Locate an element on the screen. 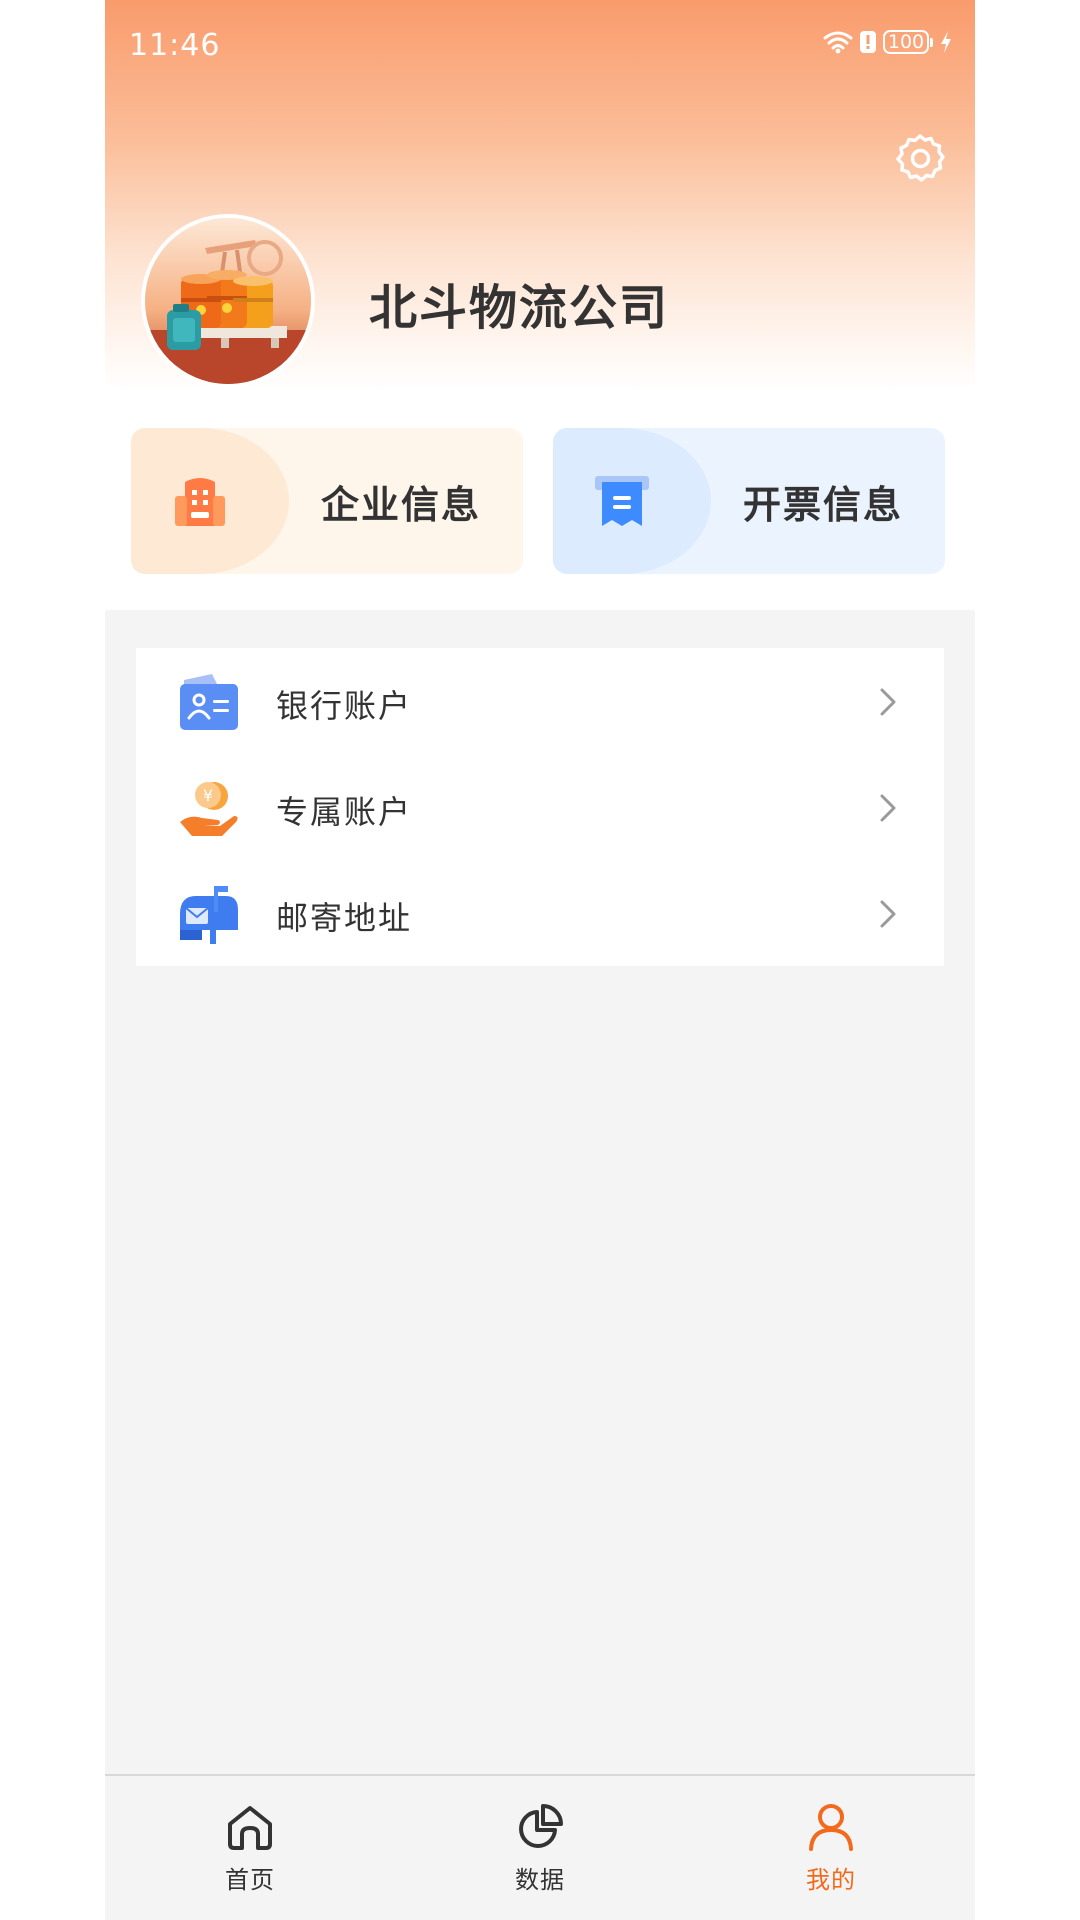 This screenshot has height=1920, width=1080. avatar is located at coordinates (228, 301).